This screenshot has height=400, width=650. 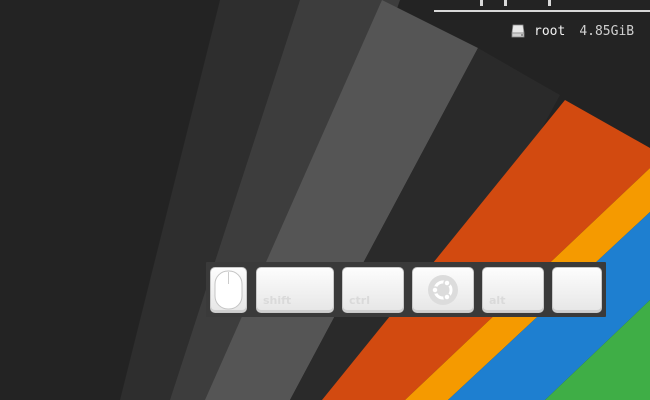 I want to click on drive-icon, so click(x=518, y=31).